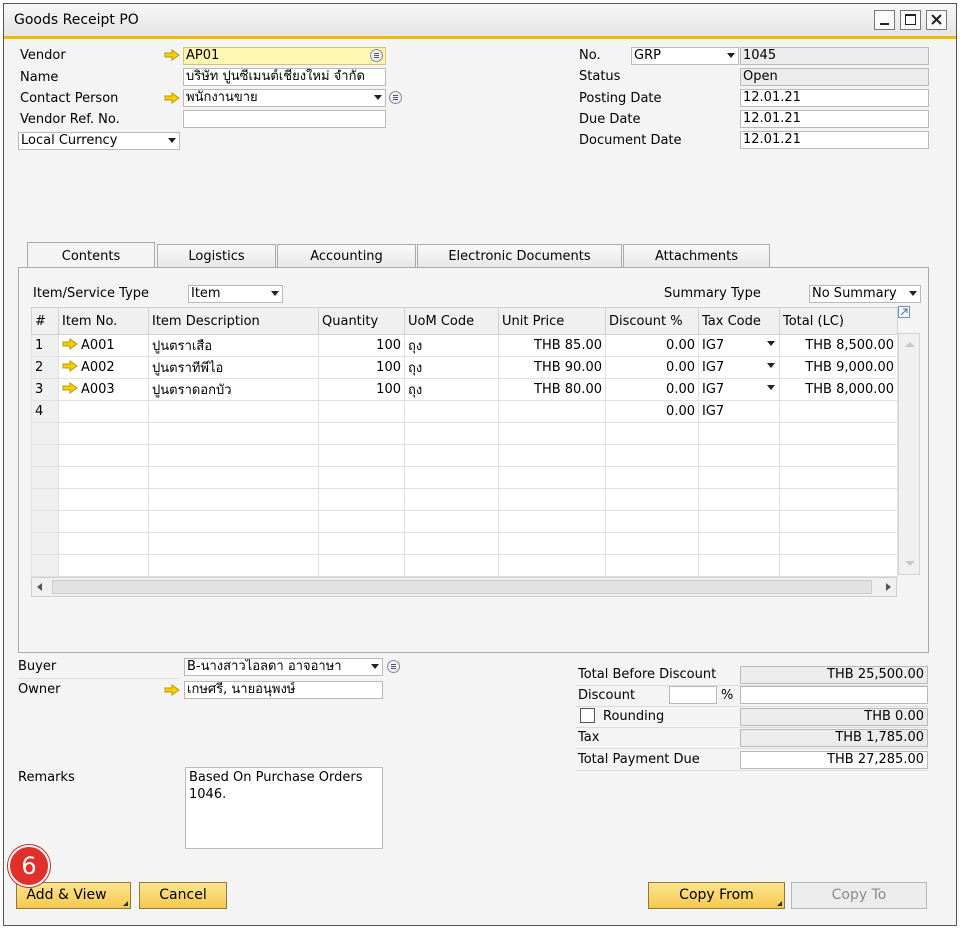  Describe the element at coordinates (910, 563) in the screenshot. I see `scroll-down-icon` at that location.